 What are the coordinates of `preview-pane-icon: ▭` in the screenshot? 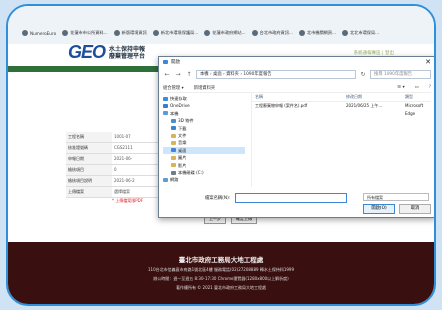 It's located at (417, 87).